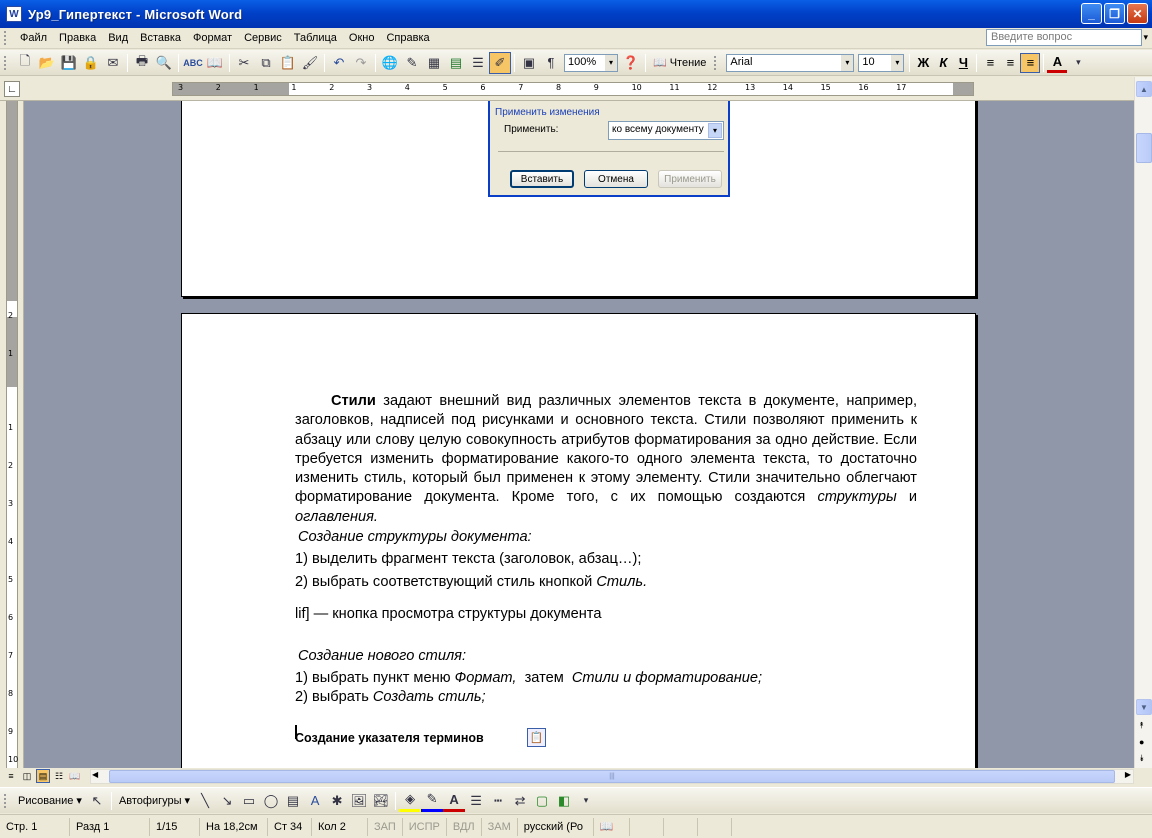 The width and height of the screenshot is (1152, 838). What do you see at coordinates (1114, 13) in the screenshot?
I see `maximize-button: ❐` at bounding box center [1114, 13].